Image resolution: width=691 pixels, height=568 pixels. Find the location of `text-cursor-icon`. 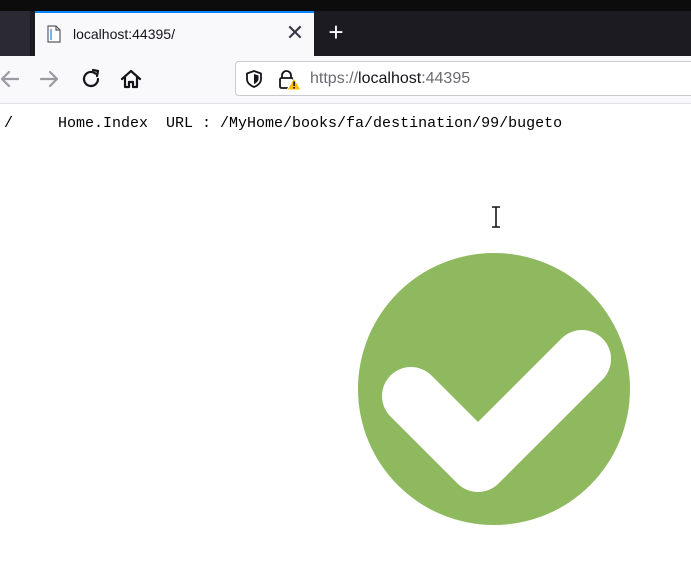

text-cursor-icon is located at coordinates (496, 217).